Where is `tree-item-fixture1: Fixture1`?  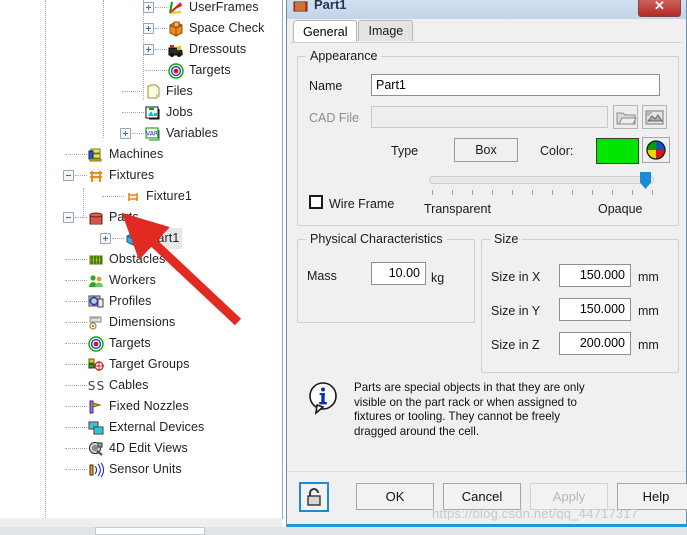
tree-item-fixture1: Fixture1 is located at coordinates (141, 196).